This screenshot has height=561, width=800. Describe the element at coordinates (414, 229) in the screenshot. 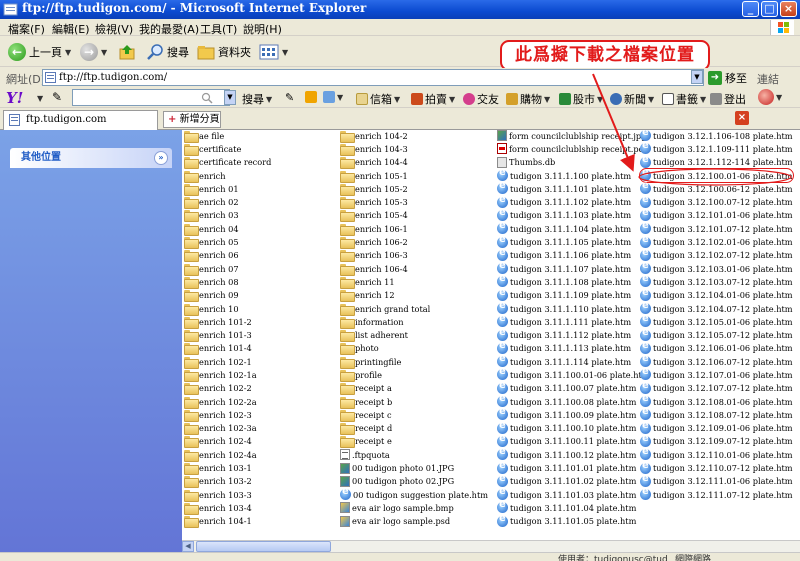

I see `folder-item: enrich 106-1` at that location.